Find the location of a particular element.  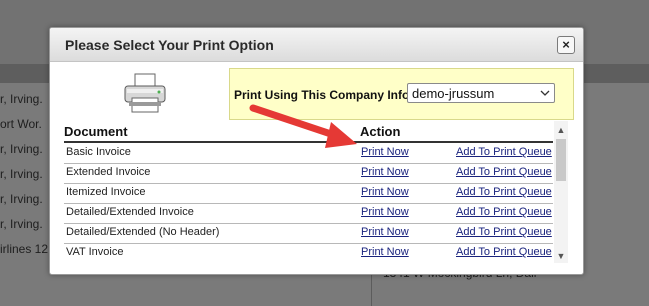

document-name: VAT Invoice is located at coordinates (95, 252).